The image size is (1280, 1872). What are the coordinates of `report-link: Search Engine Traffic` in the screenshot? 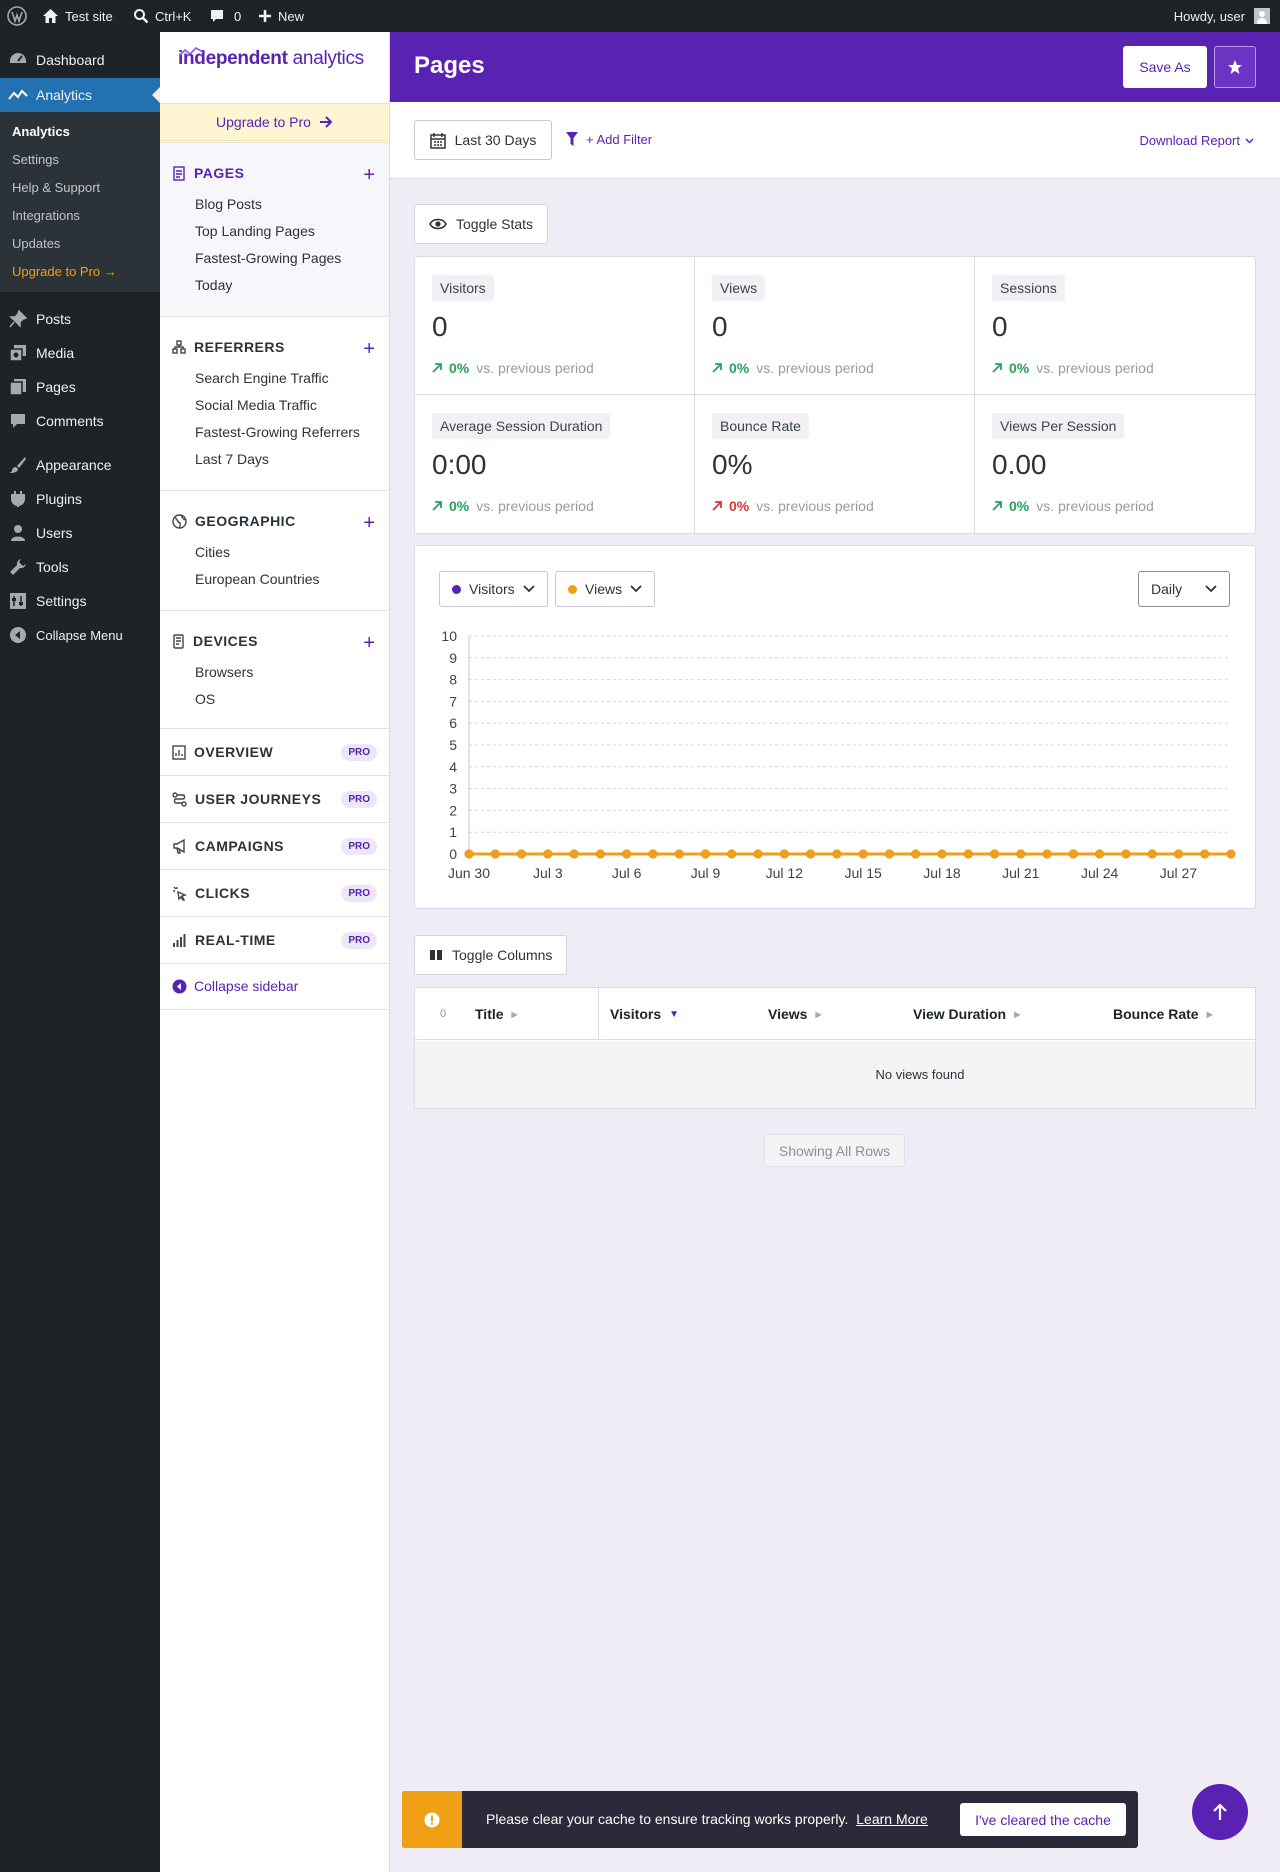 It's located at (262, 378).